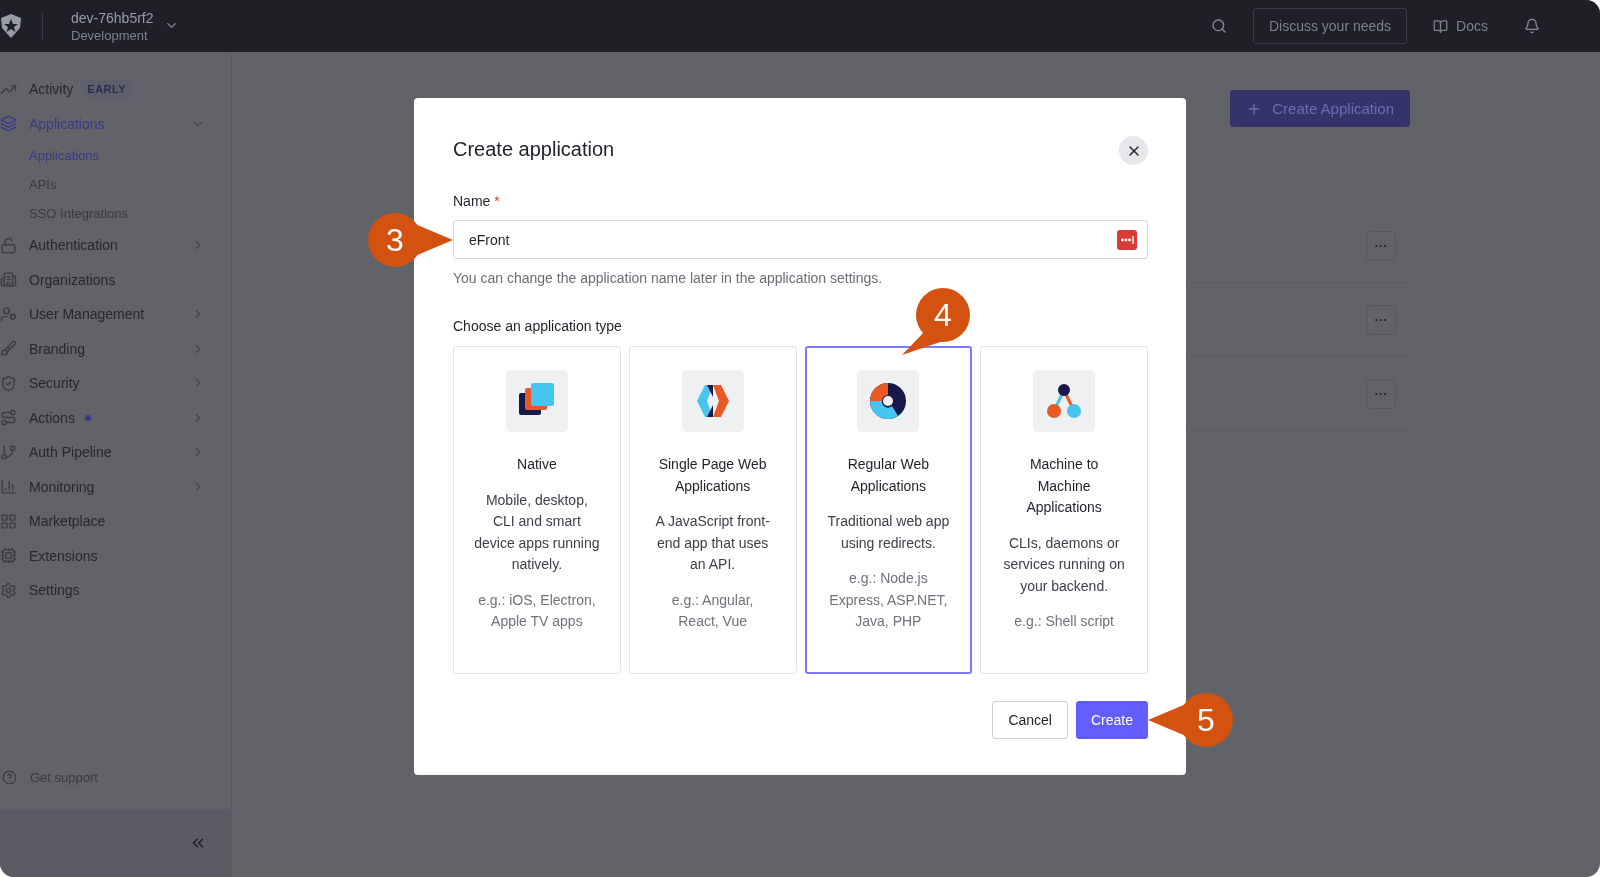  What do you see at coordinates (87, 417) in the screenshot?
I see `status-dot` at bounding box center [87, 417].